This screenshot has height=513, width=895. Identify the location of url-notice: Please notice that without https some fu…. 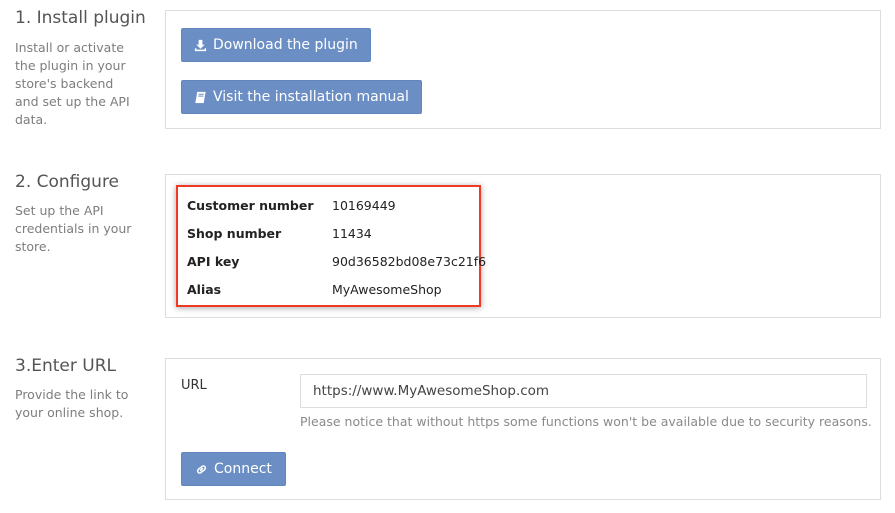
(586, 421).